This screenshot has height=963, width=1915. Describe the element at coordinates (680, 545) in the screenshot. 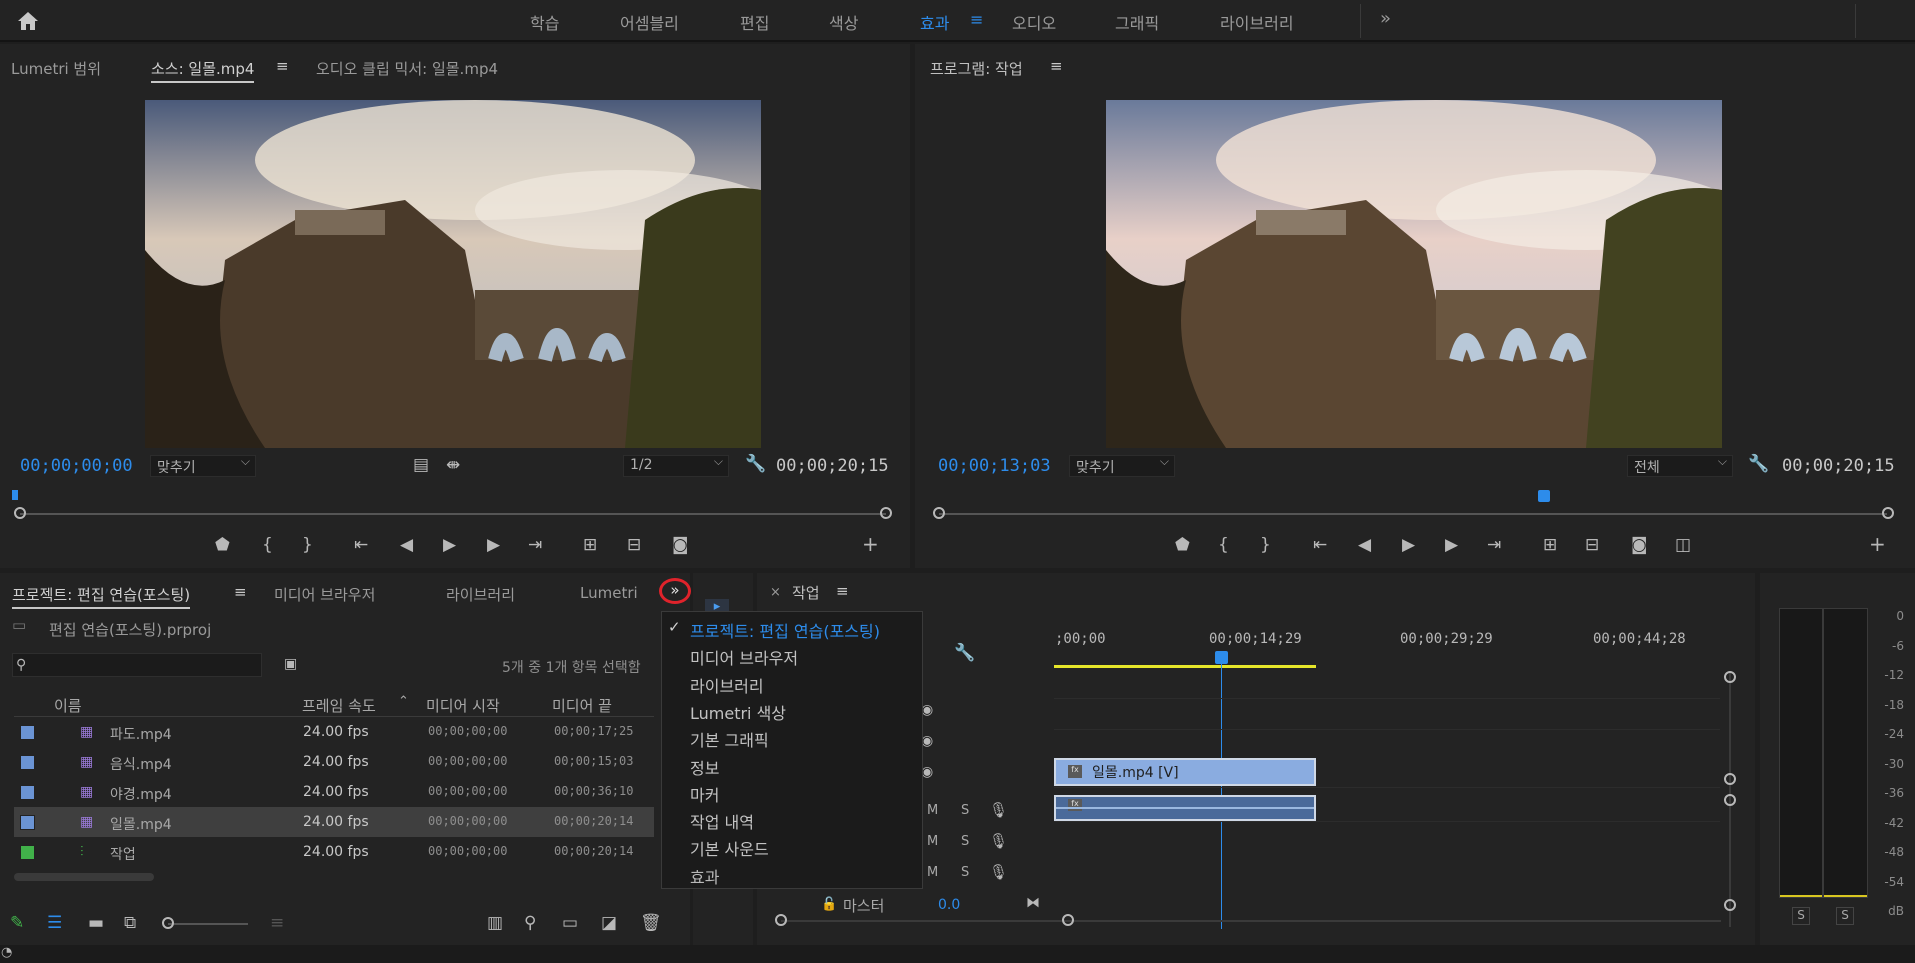

I see `camera-icon: ◙` at that location.